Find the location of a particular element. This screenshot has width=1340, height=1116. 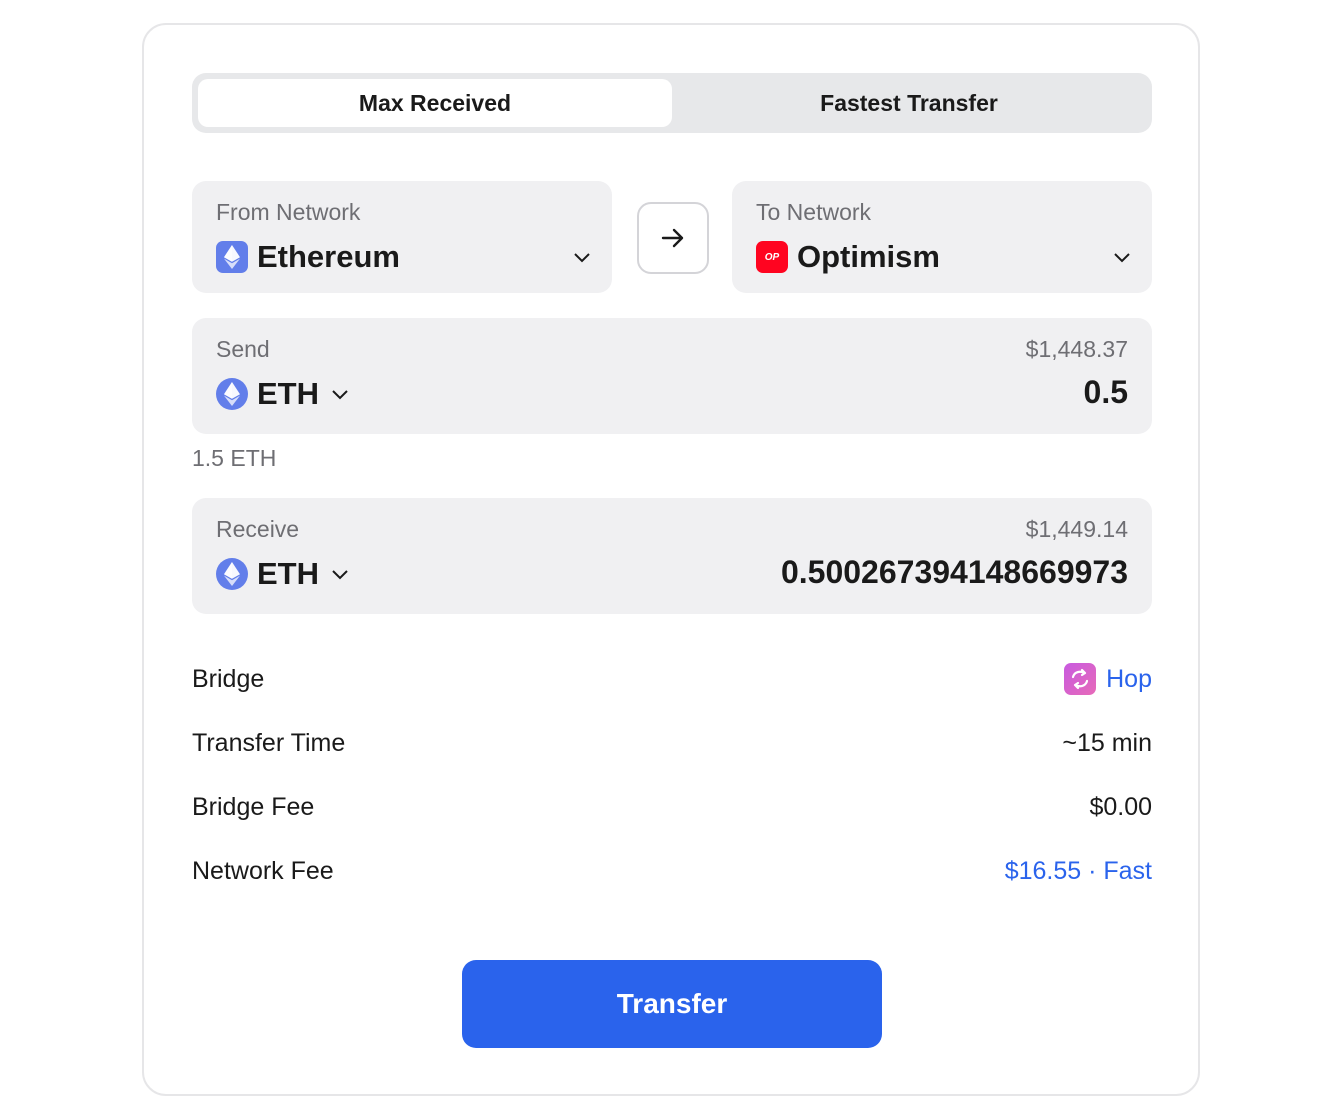

send-token-selector: ETH is located at coordinates (283, 394).